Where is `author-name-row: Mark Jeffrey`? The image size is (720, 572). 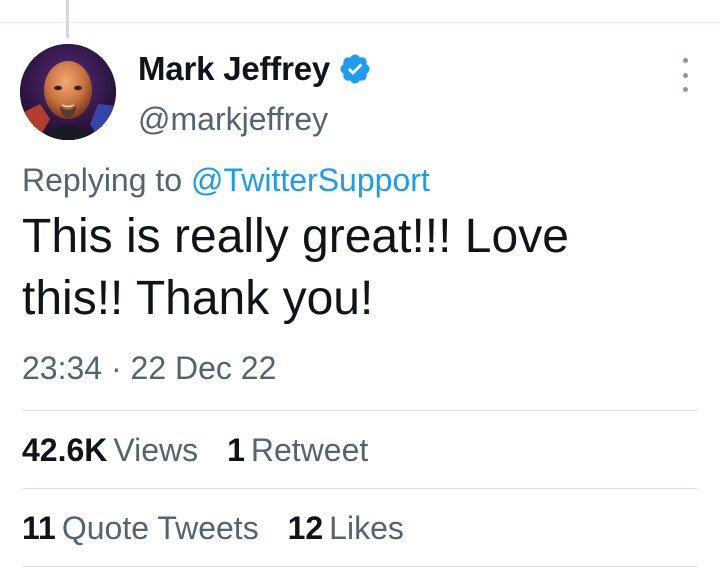
author-name-row: Mark Jeffrey is located at coordinates (255, 69).